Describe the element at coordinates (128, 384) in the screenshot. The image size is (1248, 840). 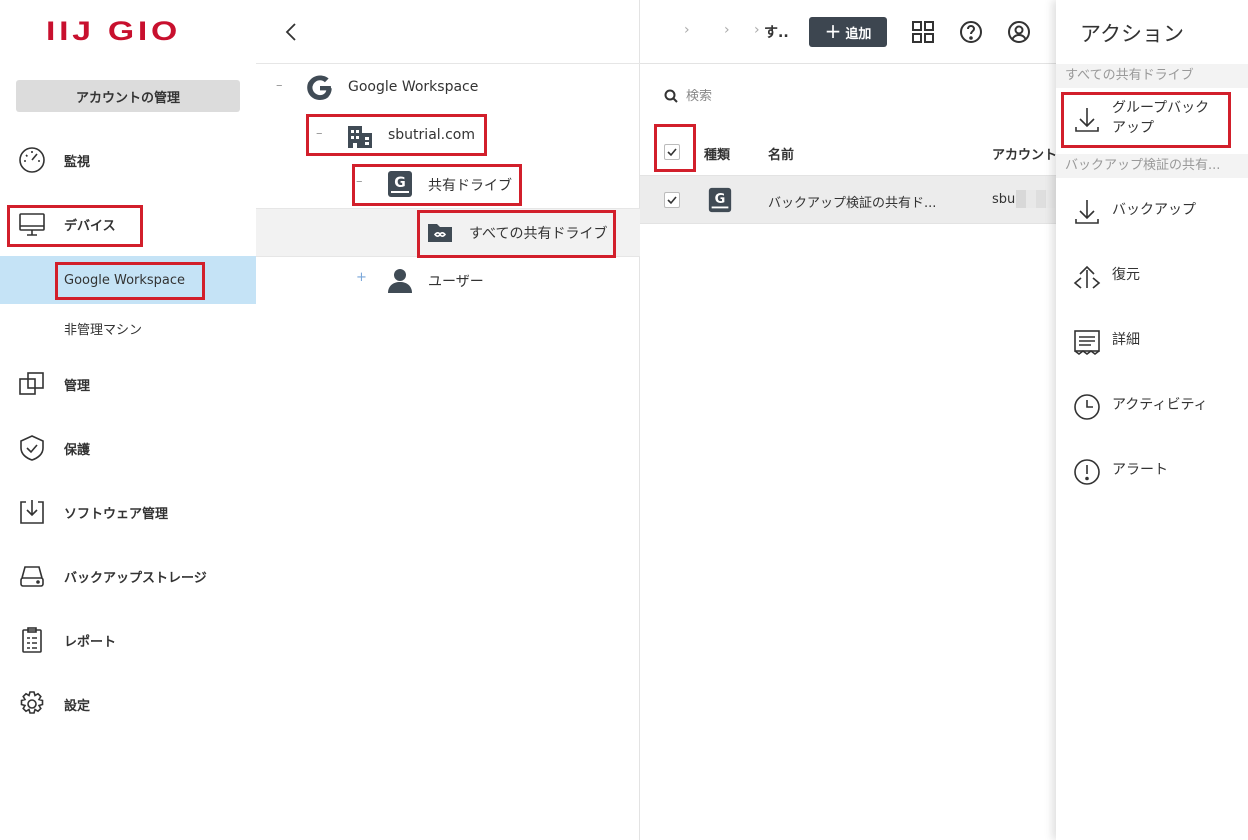
I see `nav-item-manage: 管理` at that location.